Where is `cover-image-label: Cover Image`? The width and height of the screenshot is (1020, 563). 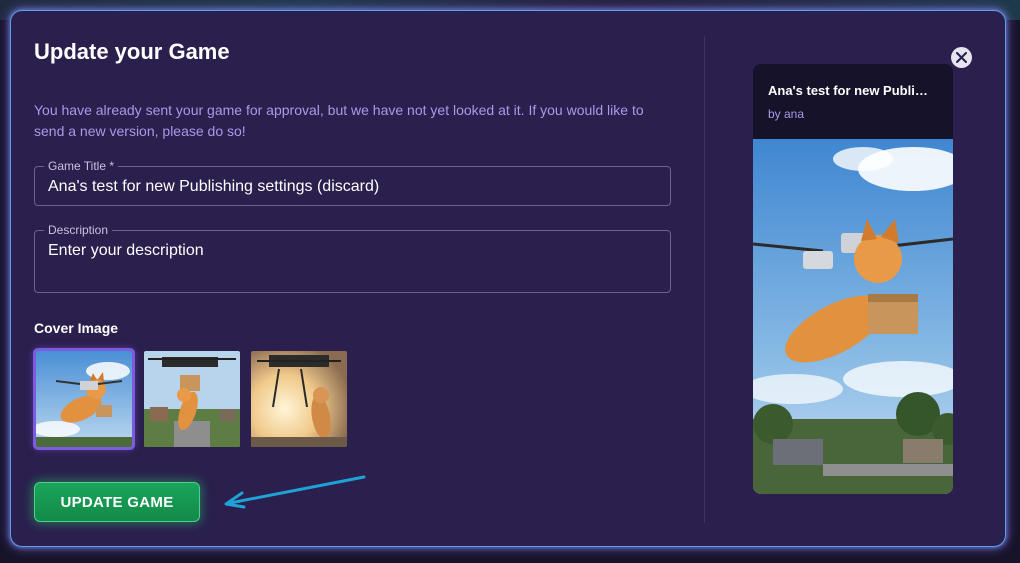
cover-image-label: Cover Image is located at coordinates (76, 328).